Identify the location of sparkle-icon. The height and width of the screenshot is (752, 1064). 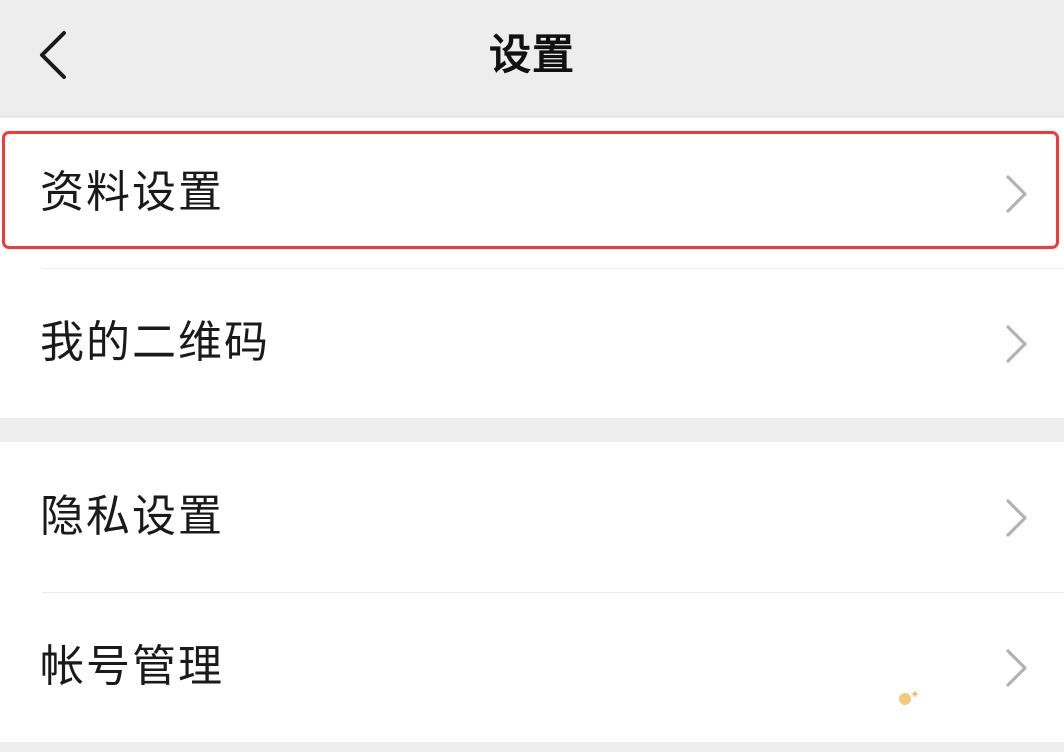
(909, 697).